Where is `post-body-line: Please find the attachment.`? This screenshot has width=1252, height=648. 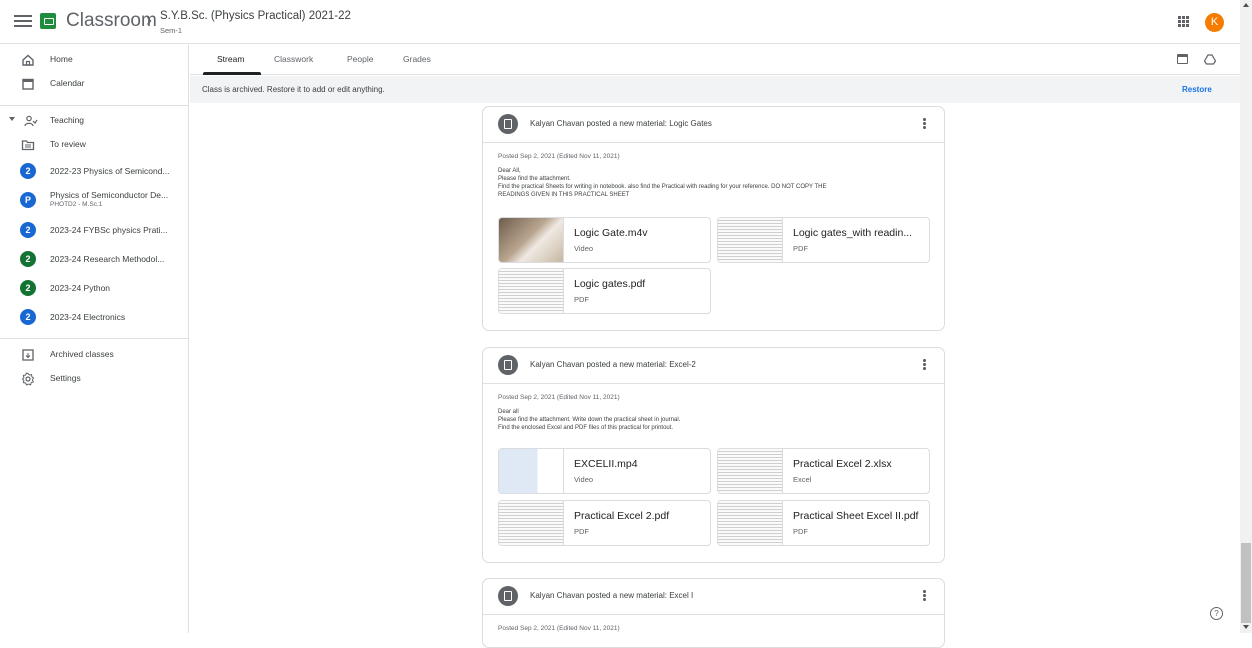 post-body-line: Please find the attachment. is located at coordinates (534, 179).